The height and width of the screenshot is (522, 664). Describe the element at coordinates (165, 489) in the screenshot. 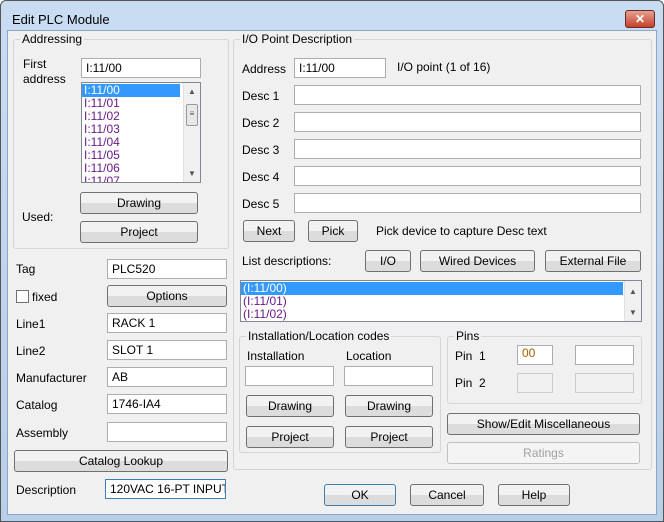

I see `description-input: 120VAC 16-PT INPUT` at that location.